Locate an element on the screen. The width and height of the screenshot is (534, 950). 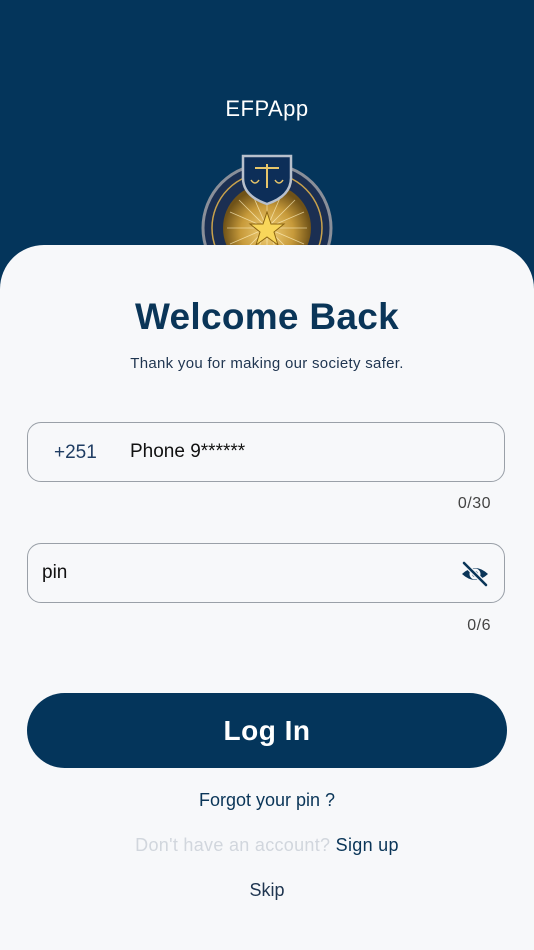
signup-row: Don't have an account? Sign up is located at coordinates (267, 845).